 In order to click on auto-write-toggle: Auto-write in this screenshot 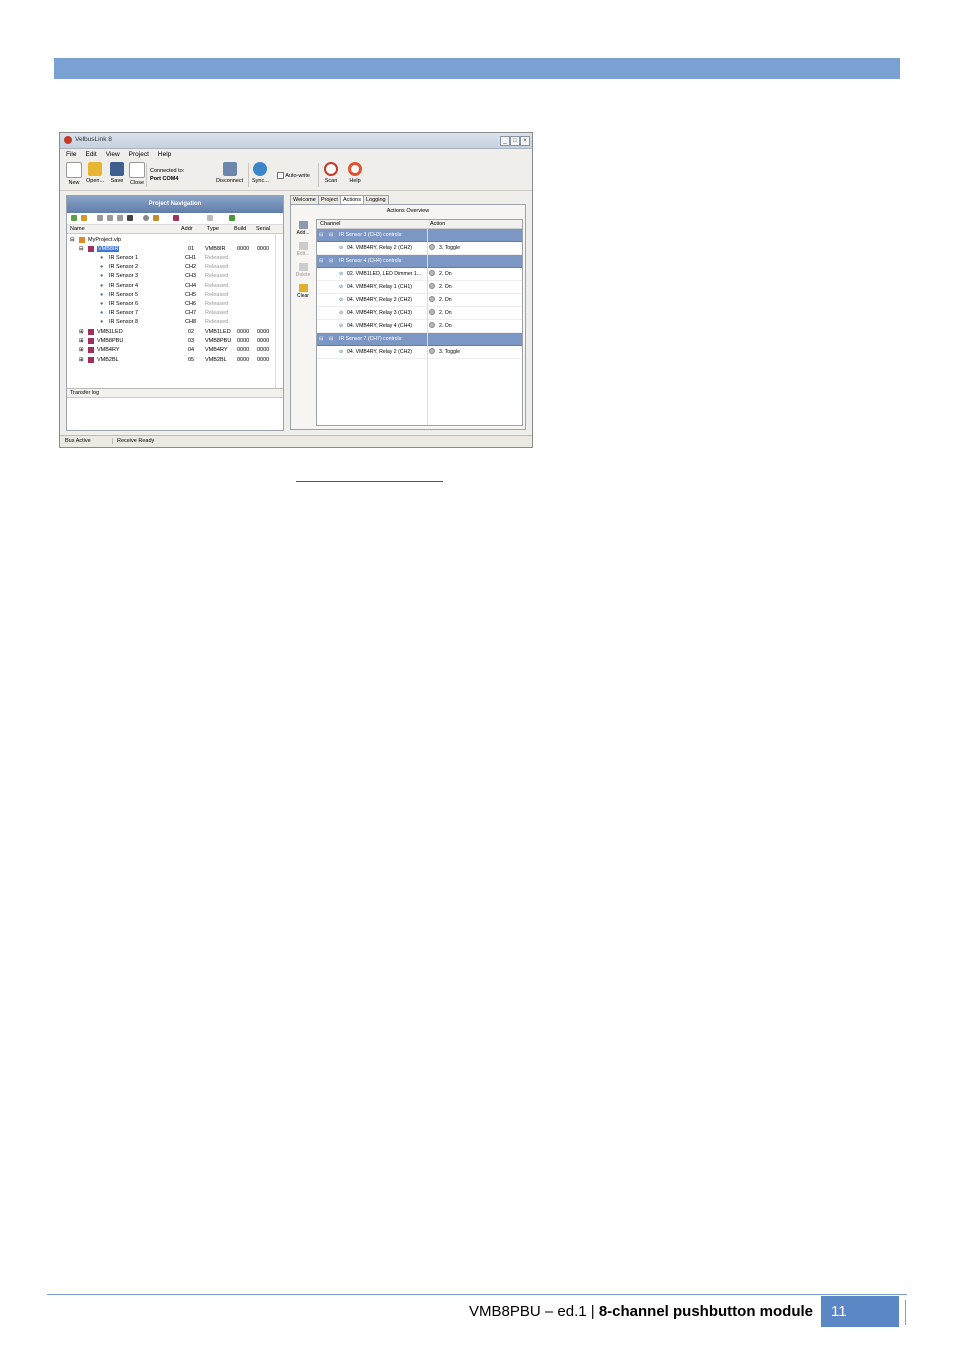, I will do `click(293, 175)`.